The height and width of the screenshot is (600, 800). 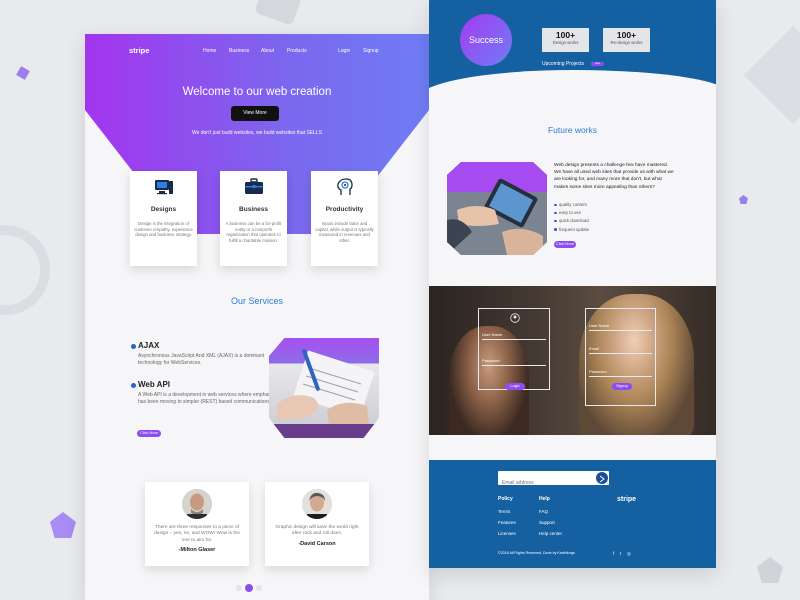 I want to click on future-click-more-button: Click More, so click(x=565, y=244).